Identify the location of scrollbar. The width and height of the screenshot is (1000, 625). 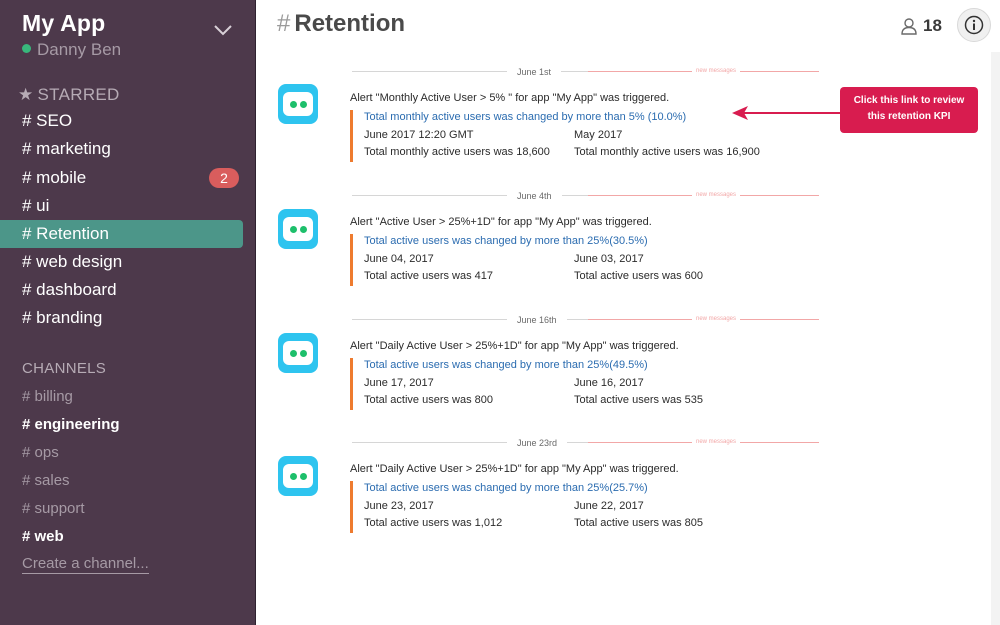
(995, 338).